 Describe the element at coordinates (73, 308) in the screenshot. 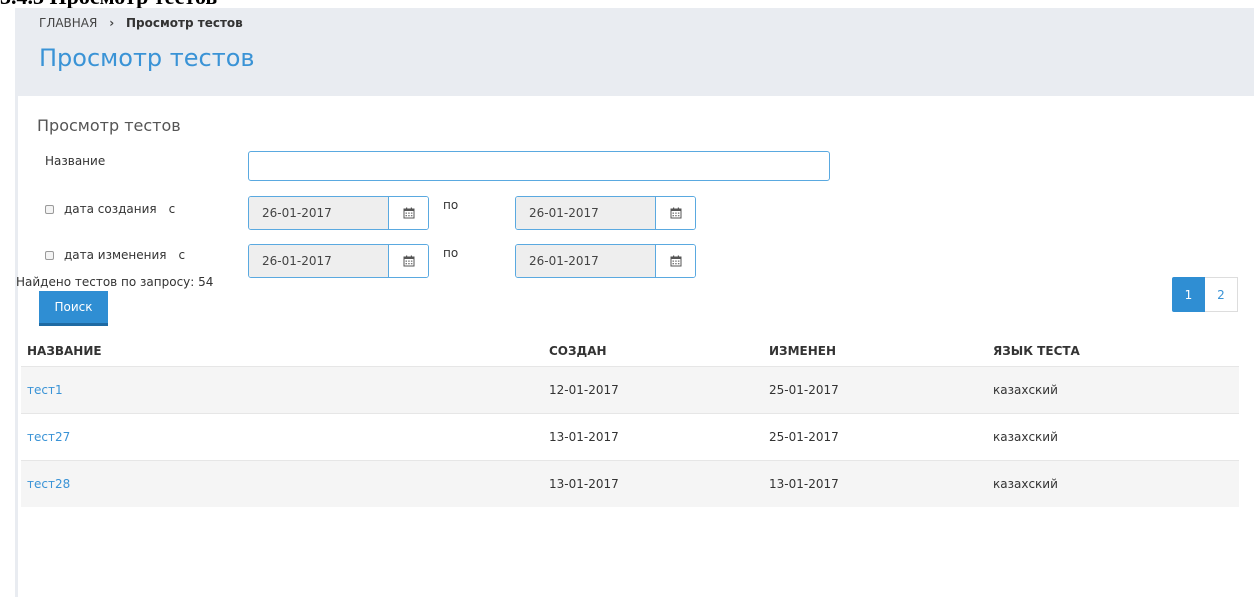

I see `search-button: Поиск` at that location.